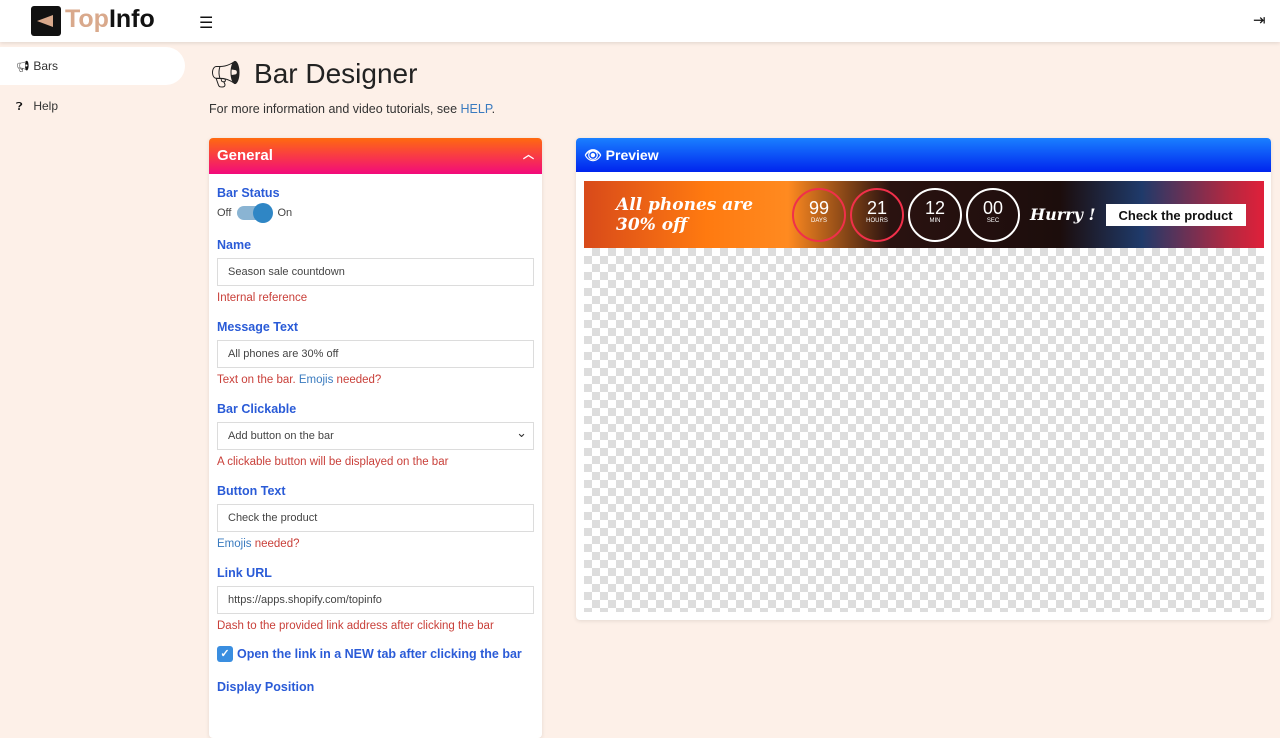  I want to click on chevron-up-icon: ︿, so click(528, 154).